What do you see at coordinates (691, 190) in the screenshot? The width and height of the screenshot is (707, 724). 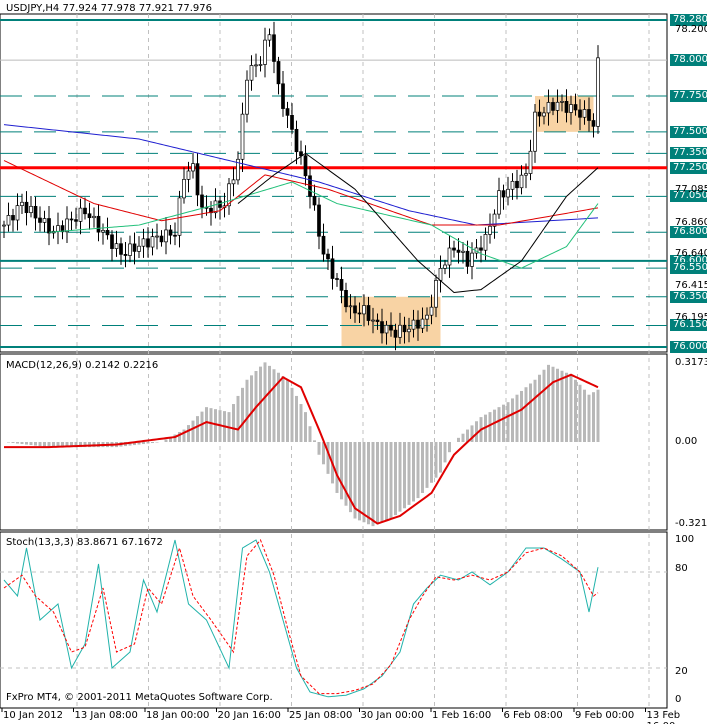 I see `price-tick: 77.085` at bounding box center [691, 190].